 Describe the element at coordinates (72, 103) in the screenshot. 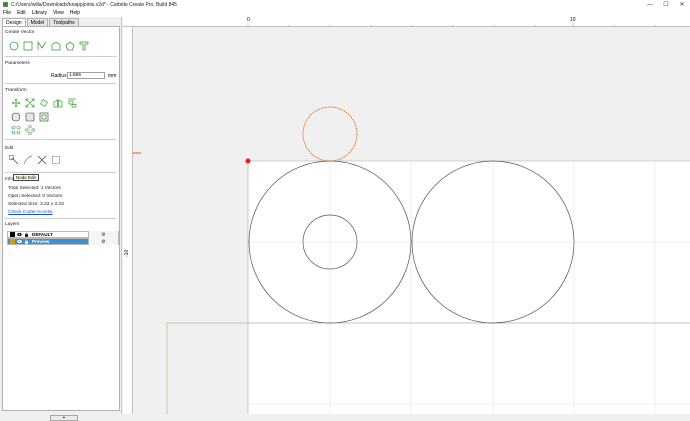

I see `align-icon` at that location.